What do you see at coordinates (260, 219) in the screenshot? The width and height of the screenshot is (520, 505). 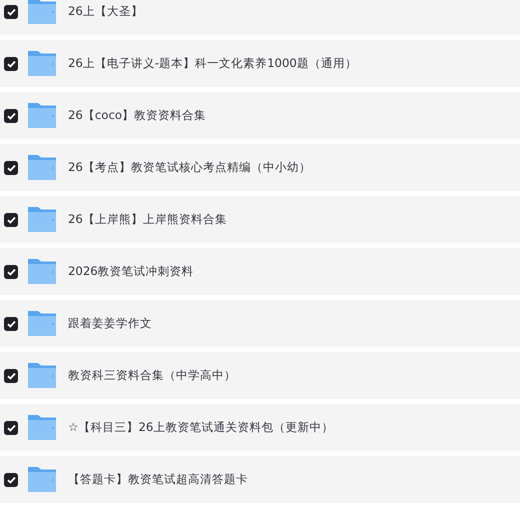 I see `file-row: 26【上岸熊】上岸熊资料合集` at bounding box center [260, 219].